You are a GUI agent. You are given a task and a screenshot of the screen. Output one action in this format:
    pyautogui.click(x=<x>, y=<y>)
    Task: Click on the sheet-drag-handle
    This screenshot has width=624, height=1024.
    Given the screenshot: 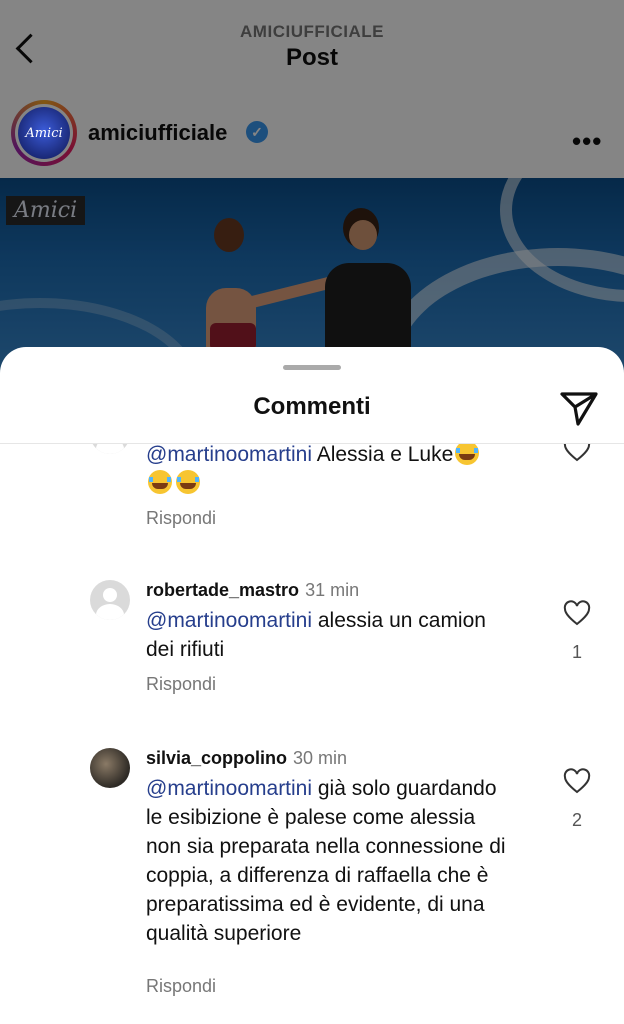 What is the action you would take?
    pyautogui.click(x=312, y=367)
    